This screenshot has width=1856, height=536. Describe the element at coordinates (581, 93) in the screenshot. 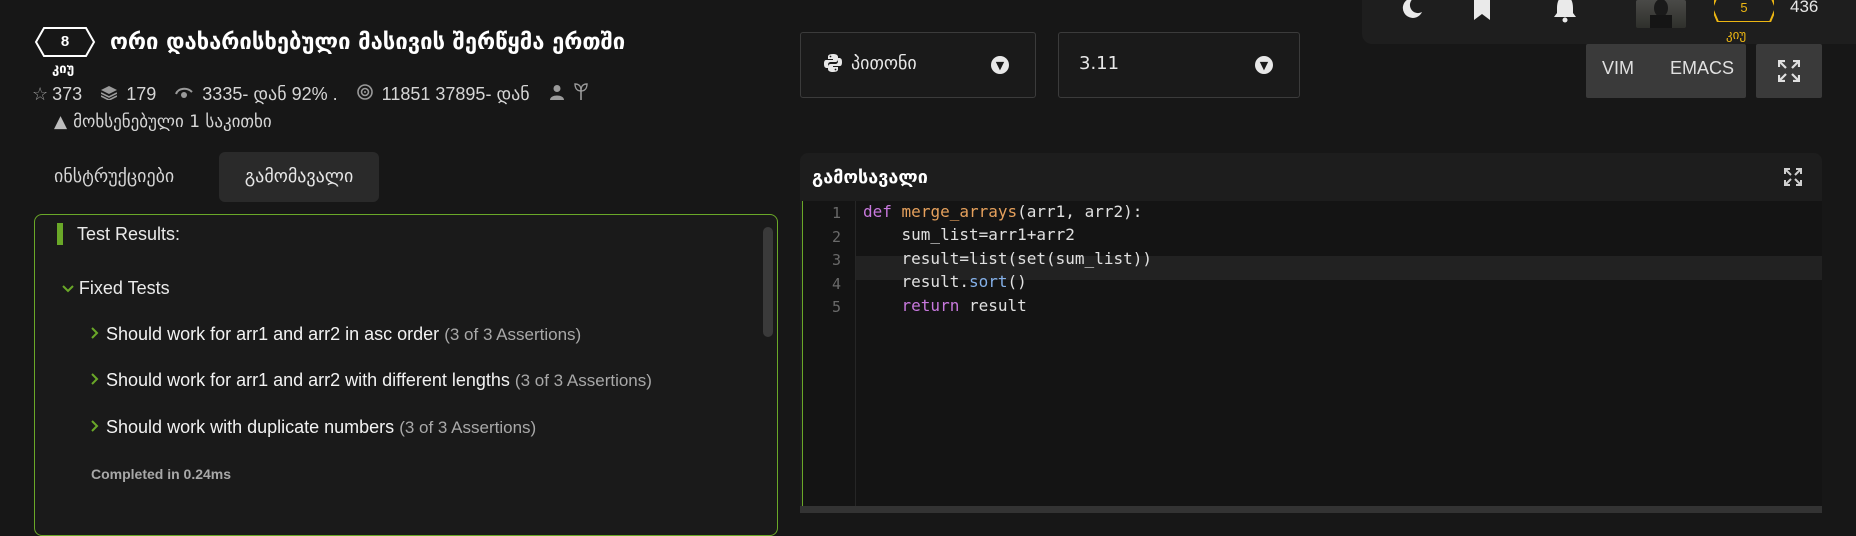

I see `sprout-icon` at that location.